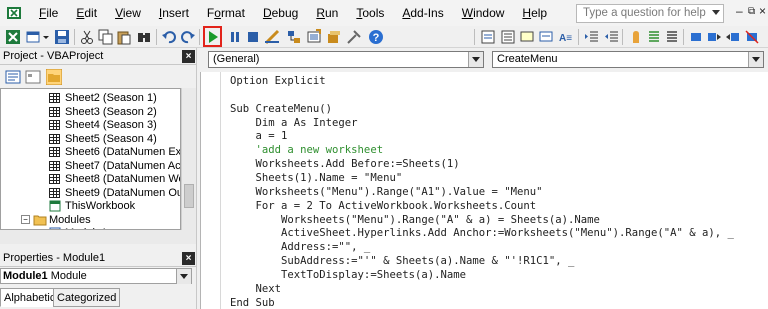  I want to click on code-line: Sub CreateMenu(), so click(281, 109).